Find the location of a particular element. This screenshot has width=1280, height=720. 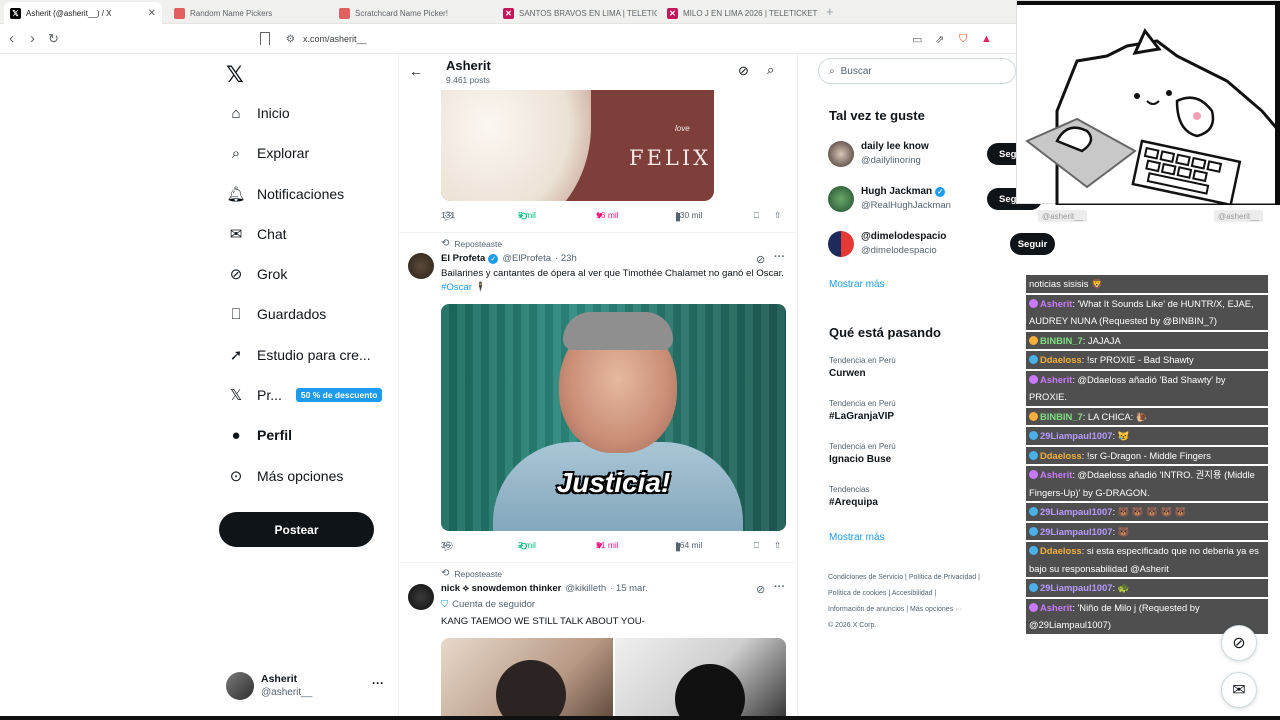

share-icon: ⇗ is located at coordinates (939, 39).